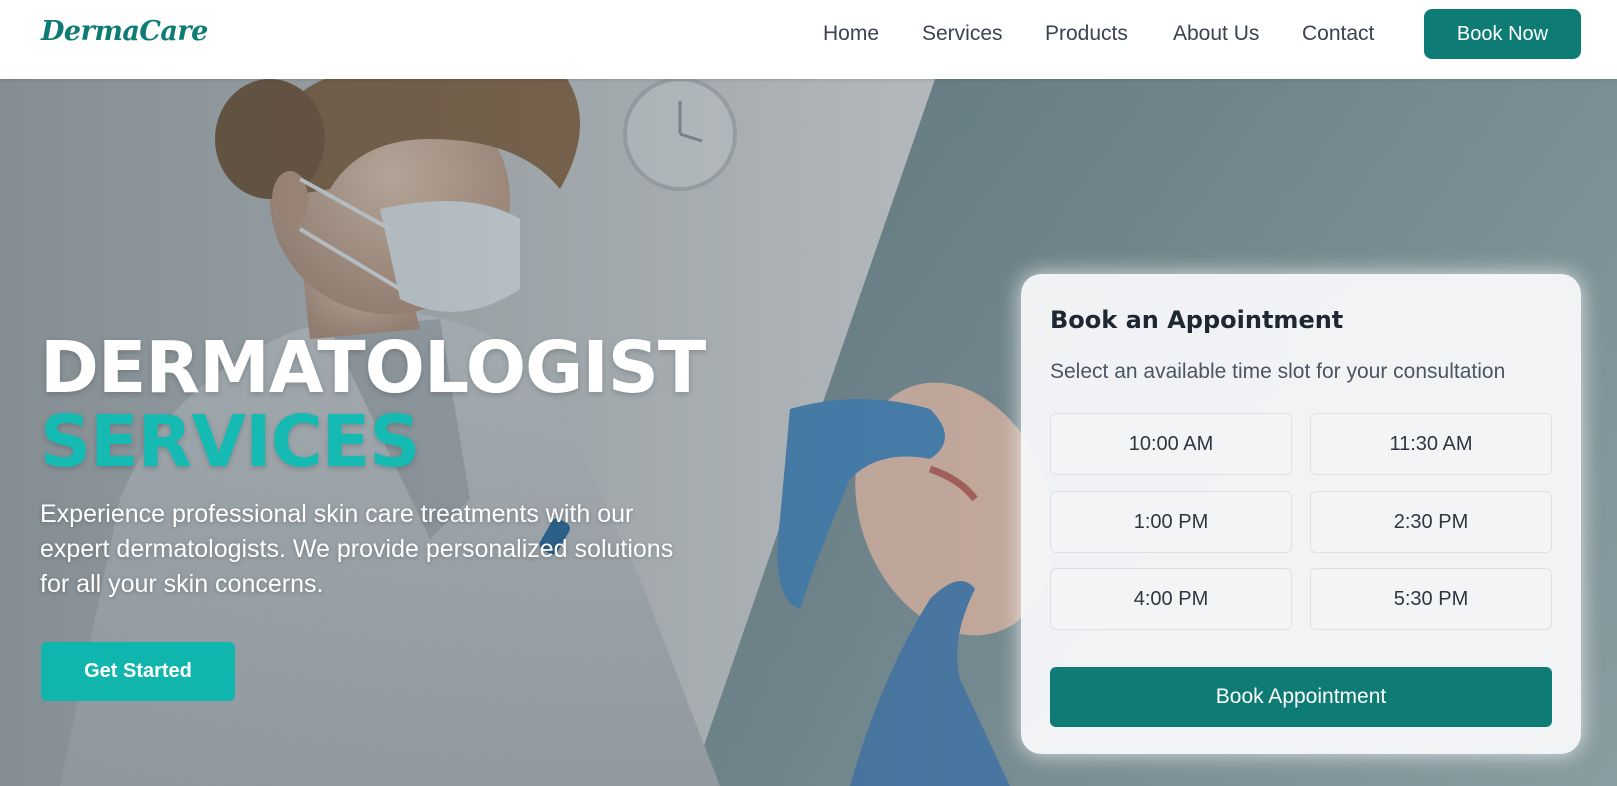 The image size is (1617, 786). What do you see at coordinates (373, 367) in the screenshot?
I see `hero-title-line1: DERMATOLOGIST` at bounding box center [373, 367].